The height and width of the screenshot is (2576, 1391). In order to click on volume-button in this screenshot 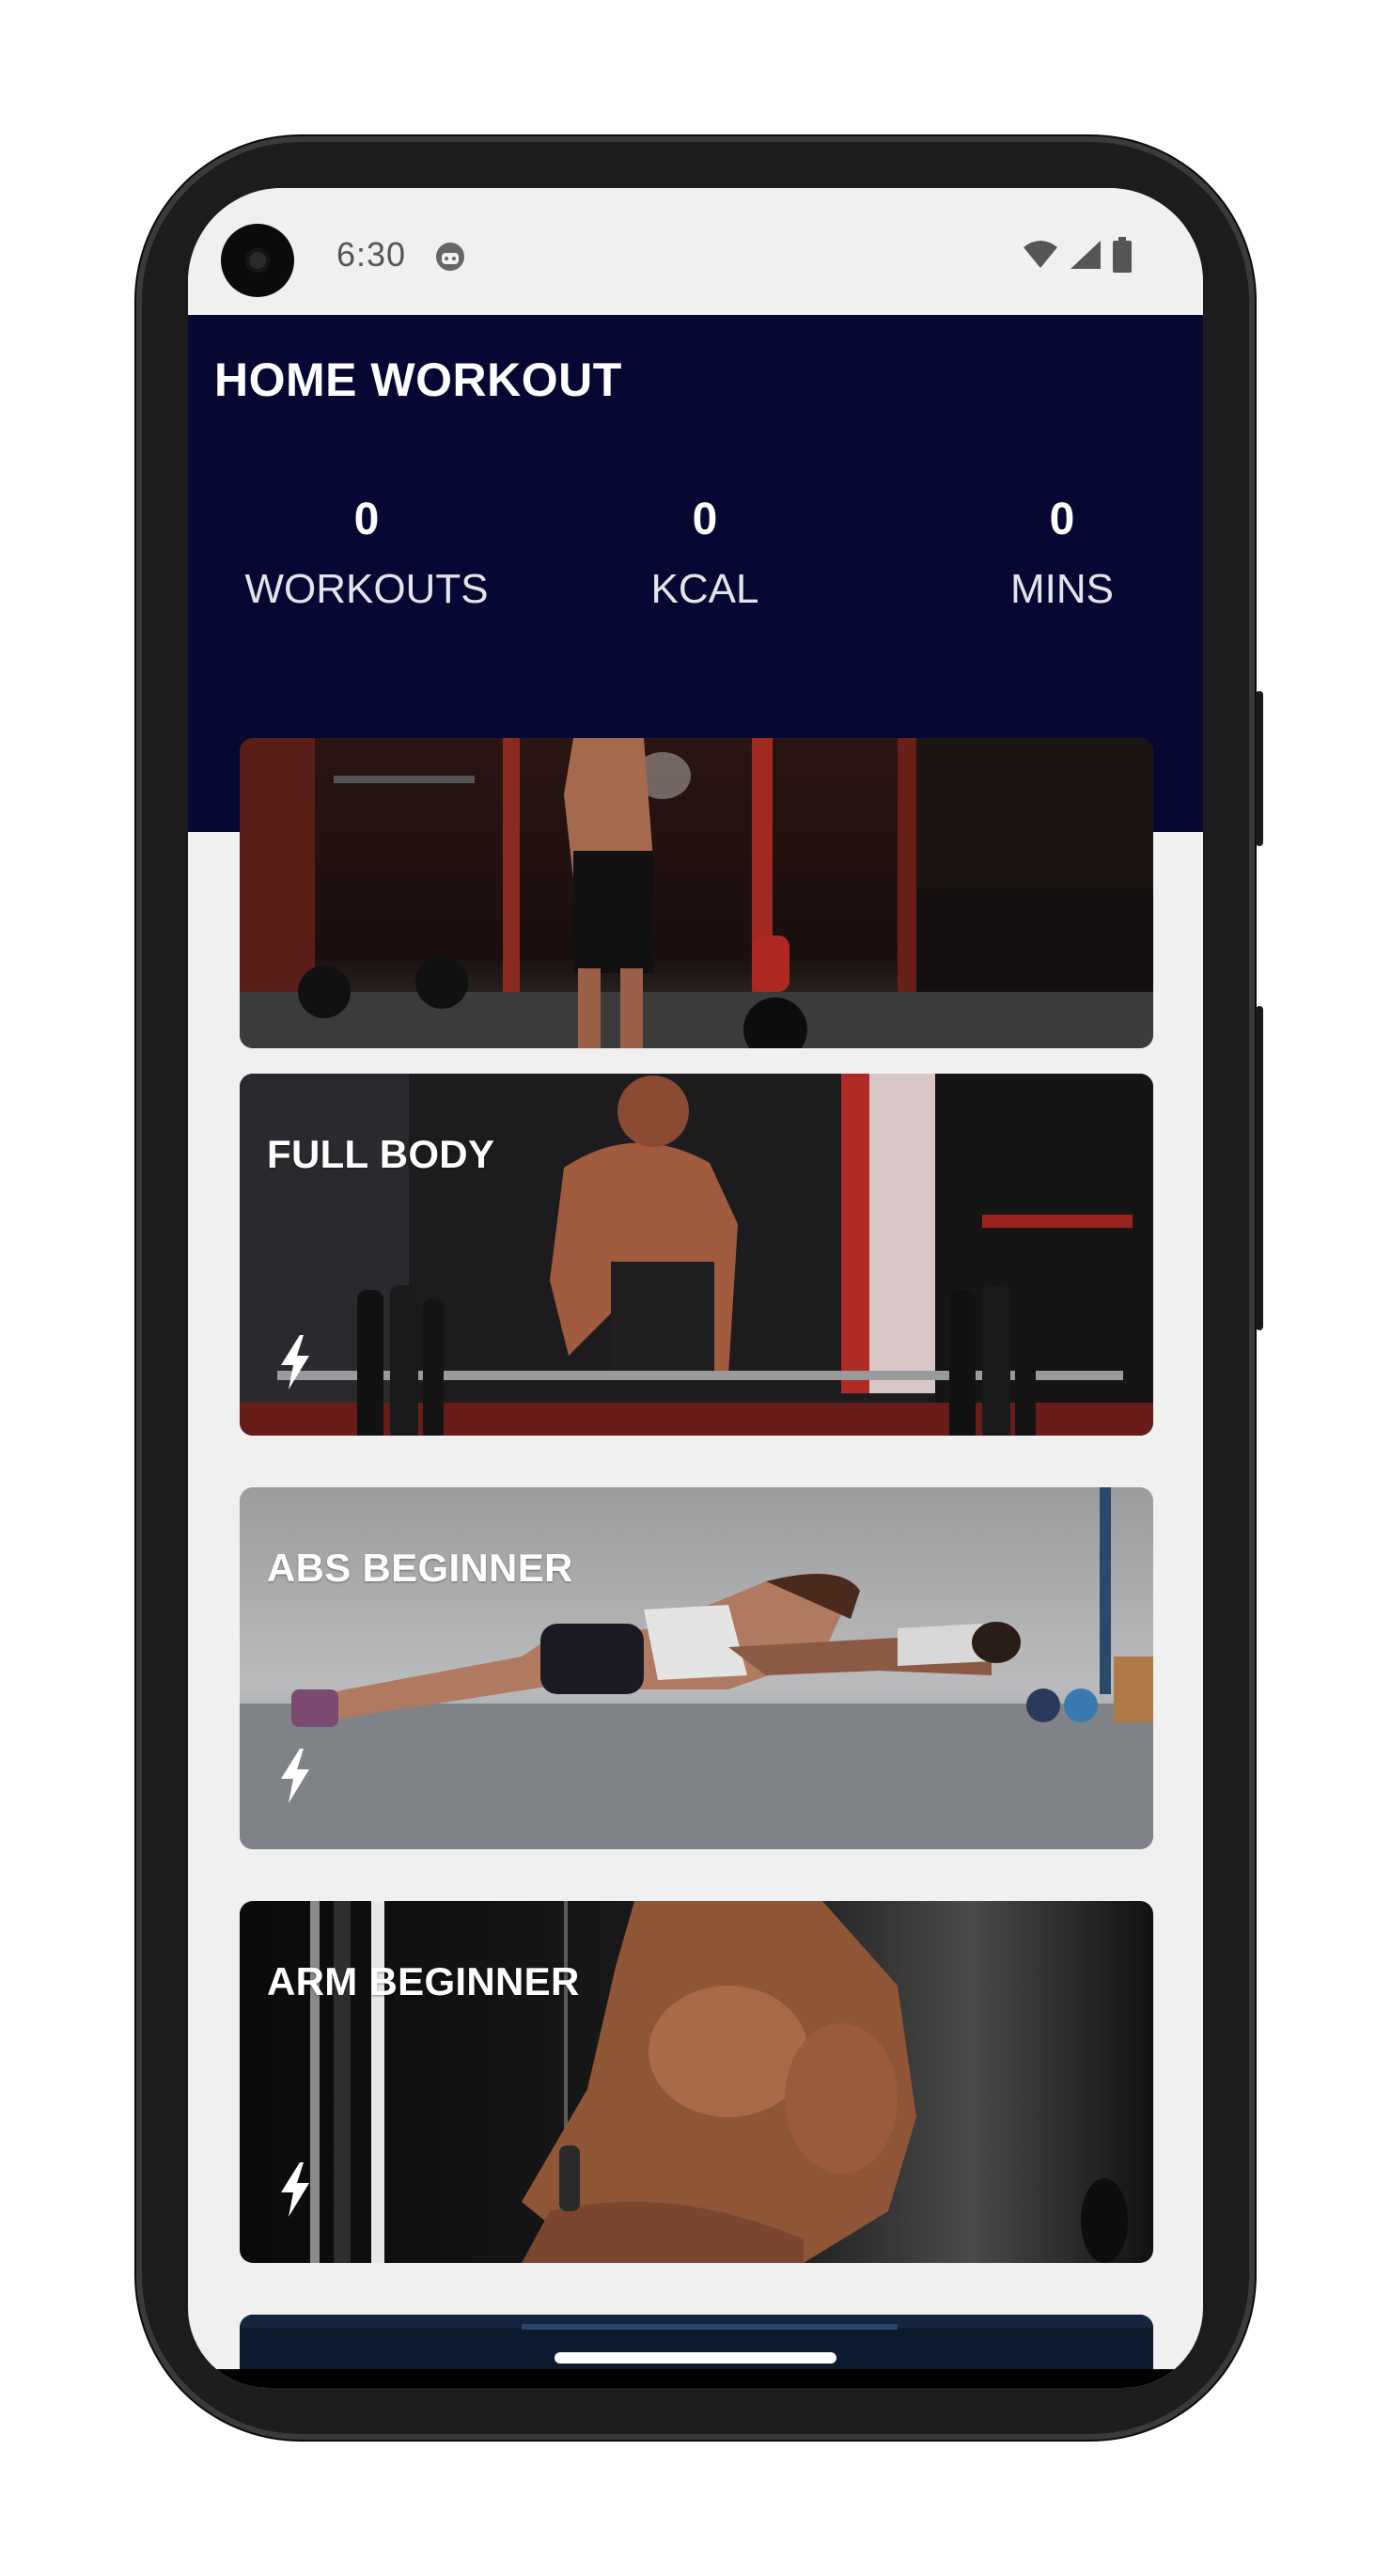, I will do `click(1260, 1168)`.